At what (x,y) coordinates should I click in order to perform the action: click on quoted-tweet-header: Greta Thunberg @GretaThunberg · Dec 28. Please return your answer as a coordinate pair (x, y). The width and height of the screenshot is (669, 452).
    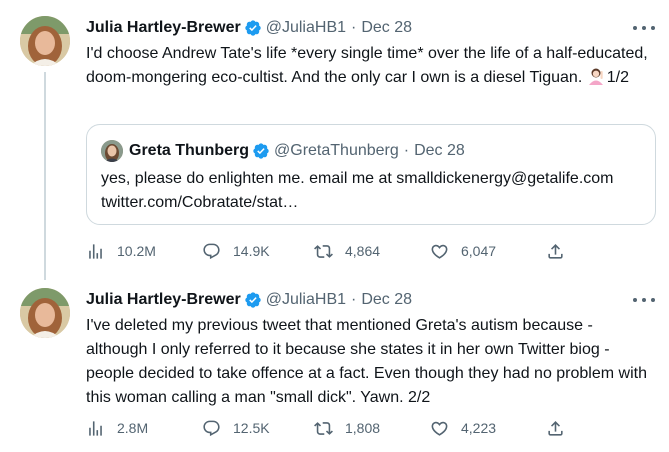
    Looking at the image, I should click on (283, 151).